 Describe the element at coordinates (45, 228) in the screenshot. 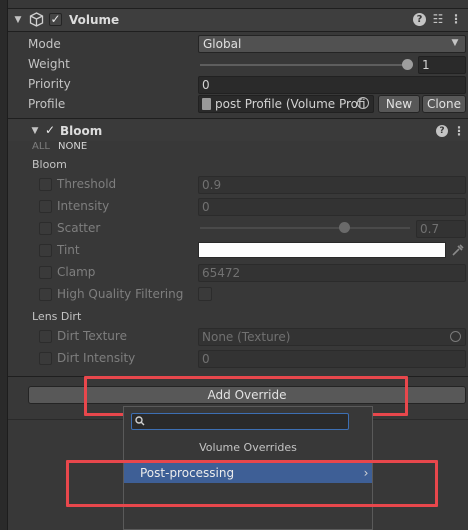

I see `scatter-override-checkbox` at that location.